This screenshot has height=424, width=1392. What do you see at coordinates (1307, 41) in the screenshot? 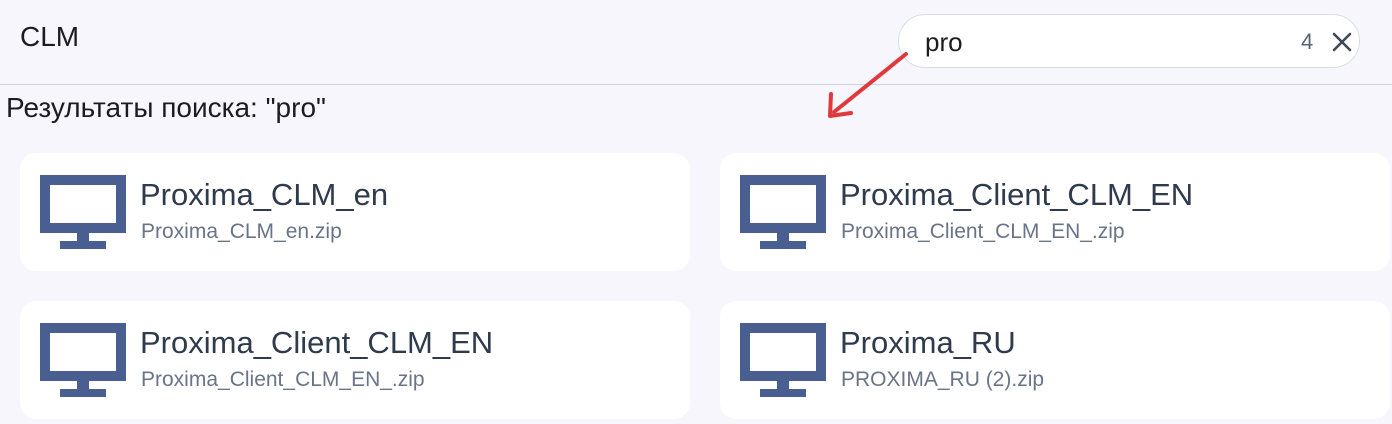
I see `search-result-count: 4` at bounding box center [1307, 41].